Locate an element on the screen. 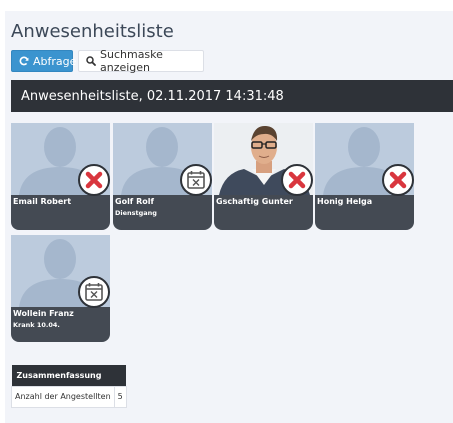 The width and height of the screenshot is (453, 423). refresh-icon is located at coordinates (24, 61).